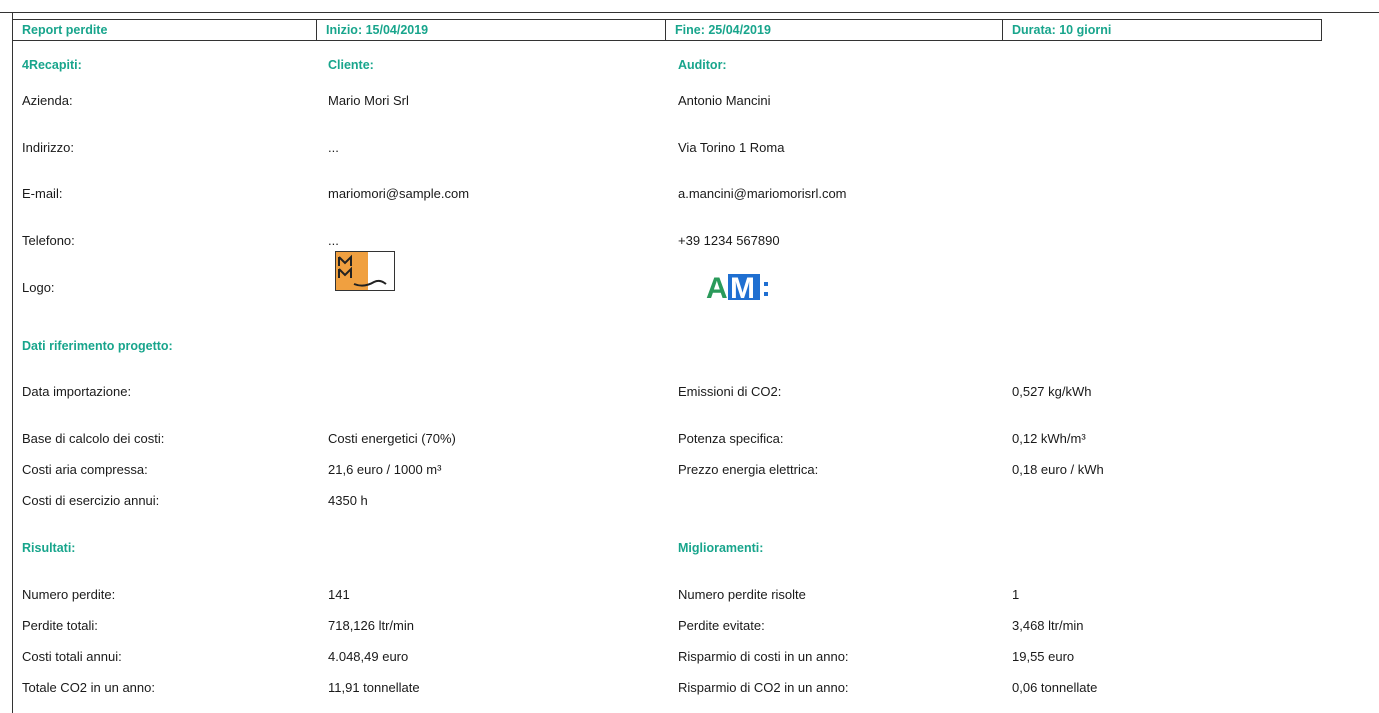  What do you see at coordinates (60, 625) in the screenshot?
I see `results-label: Perdite totali:` at bounding box center [60, 625].